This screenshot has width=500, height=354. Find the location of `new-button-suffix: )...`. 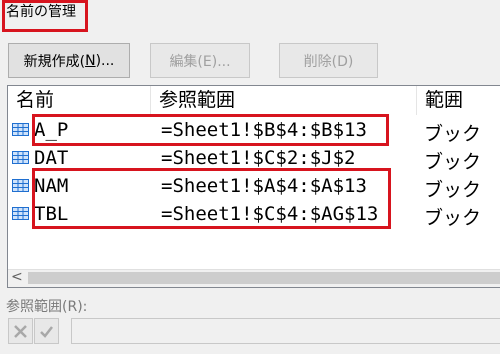

new-button-suffix: )... is located at coordinates (105, 60).